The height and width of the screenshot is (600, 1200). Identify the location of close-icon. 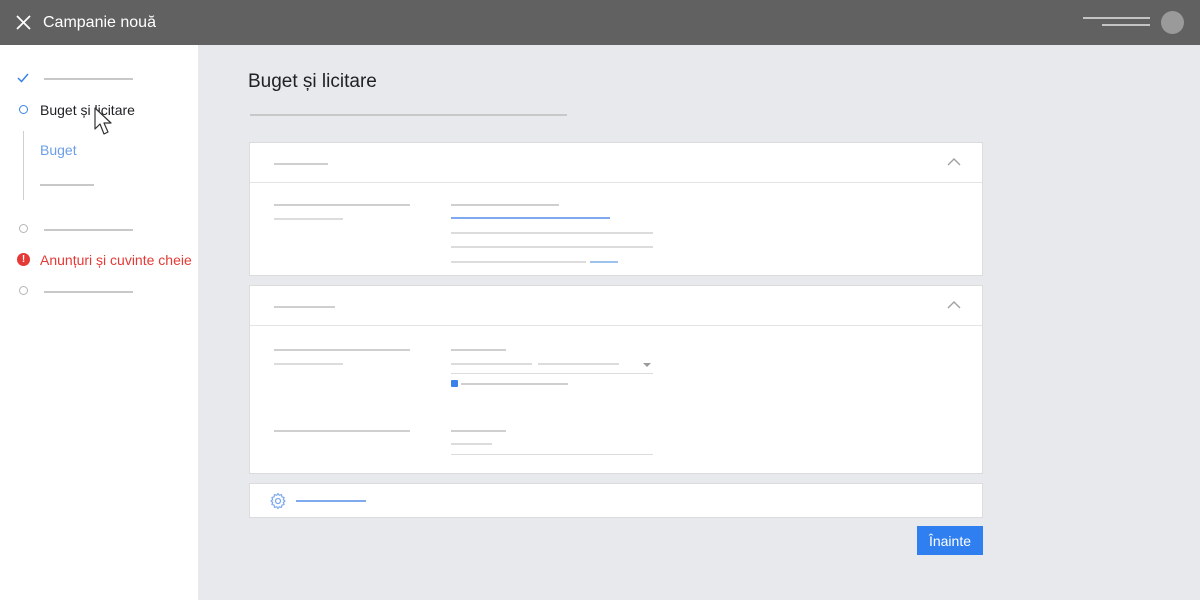
(23, 22).